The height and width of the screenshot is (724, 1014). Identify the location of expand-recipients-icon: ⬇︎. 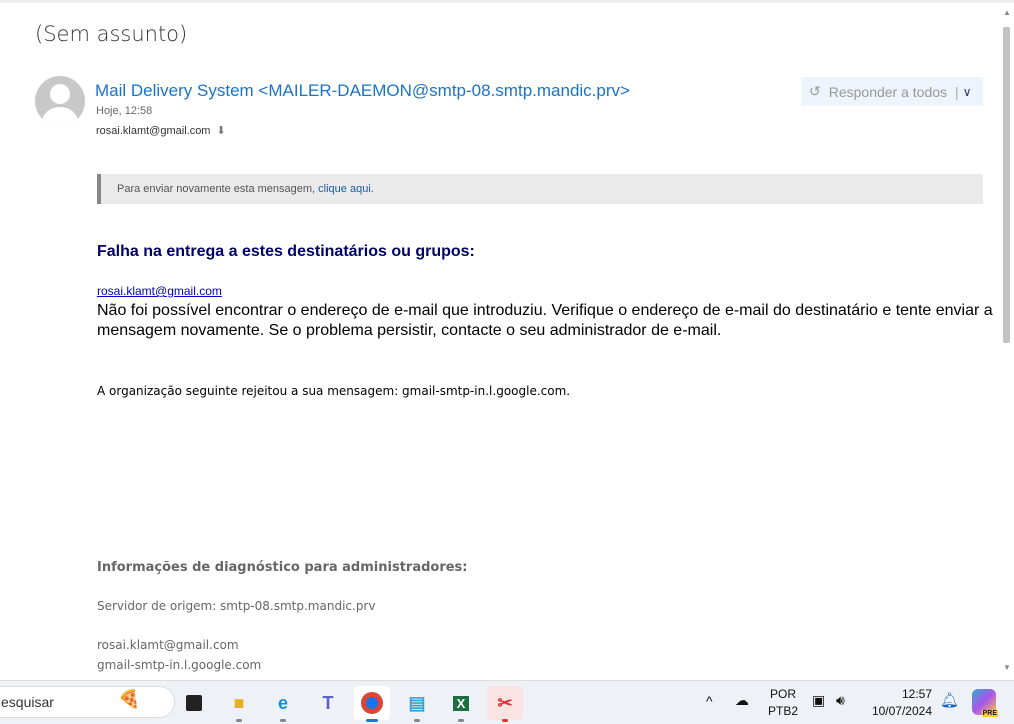
(220, 131).